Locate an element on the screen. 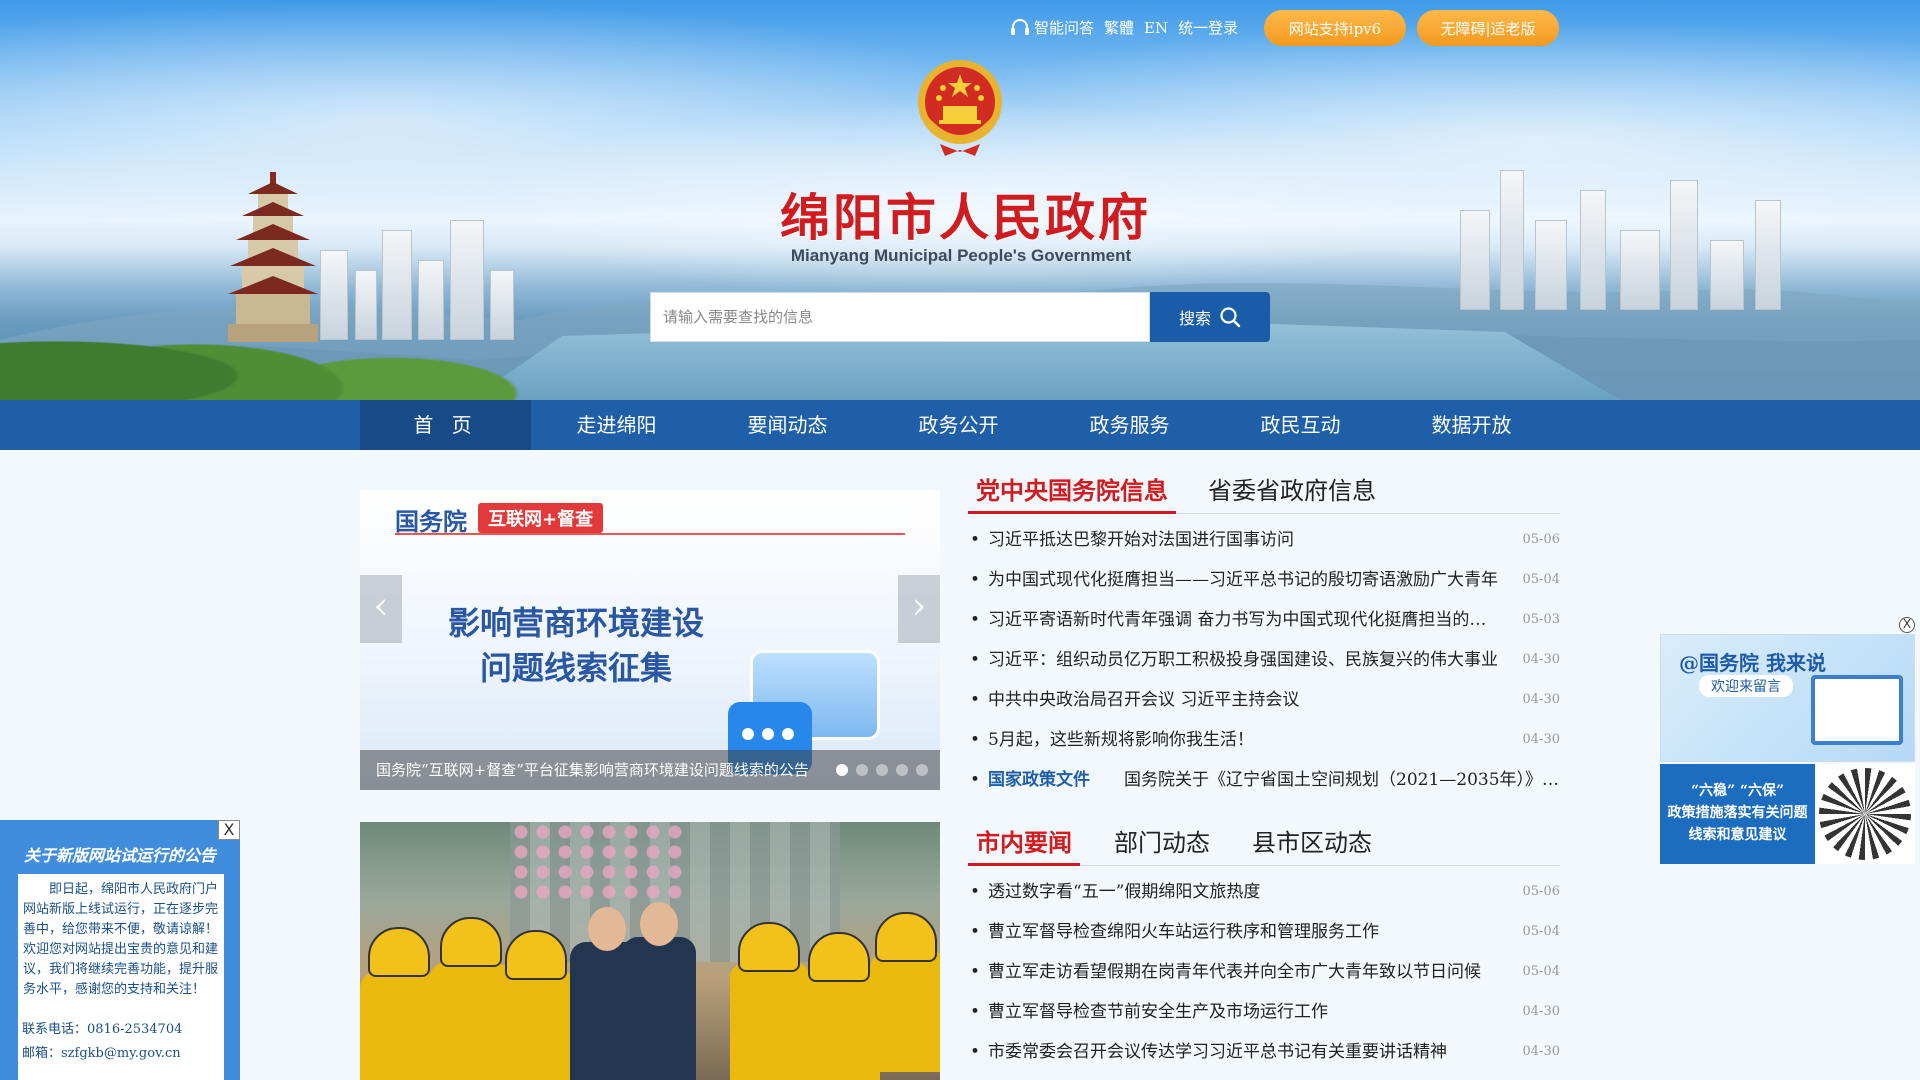 This screenshot has width=1920, height=1080. ad2-line3: 线索和意见建议 is located at coordinates (1737, 835).